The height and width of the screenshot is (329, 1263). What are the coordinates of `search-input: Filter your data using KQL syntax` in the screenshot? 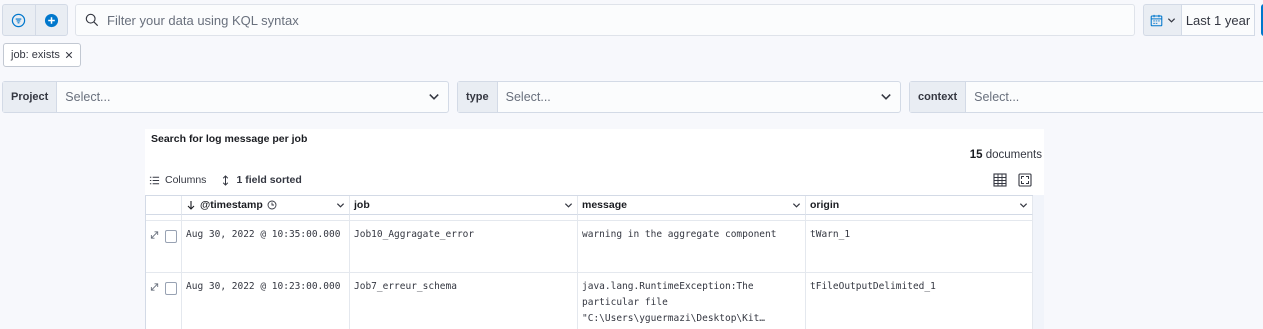 It's located at (605, 20).